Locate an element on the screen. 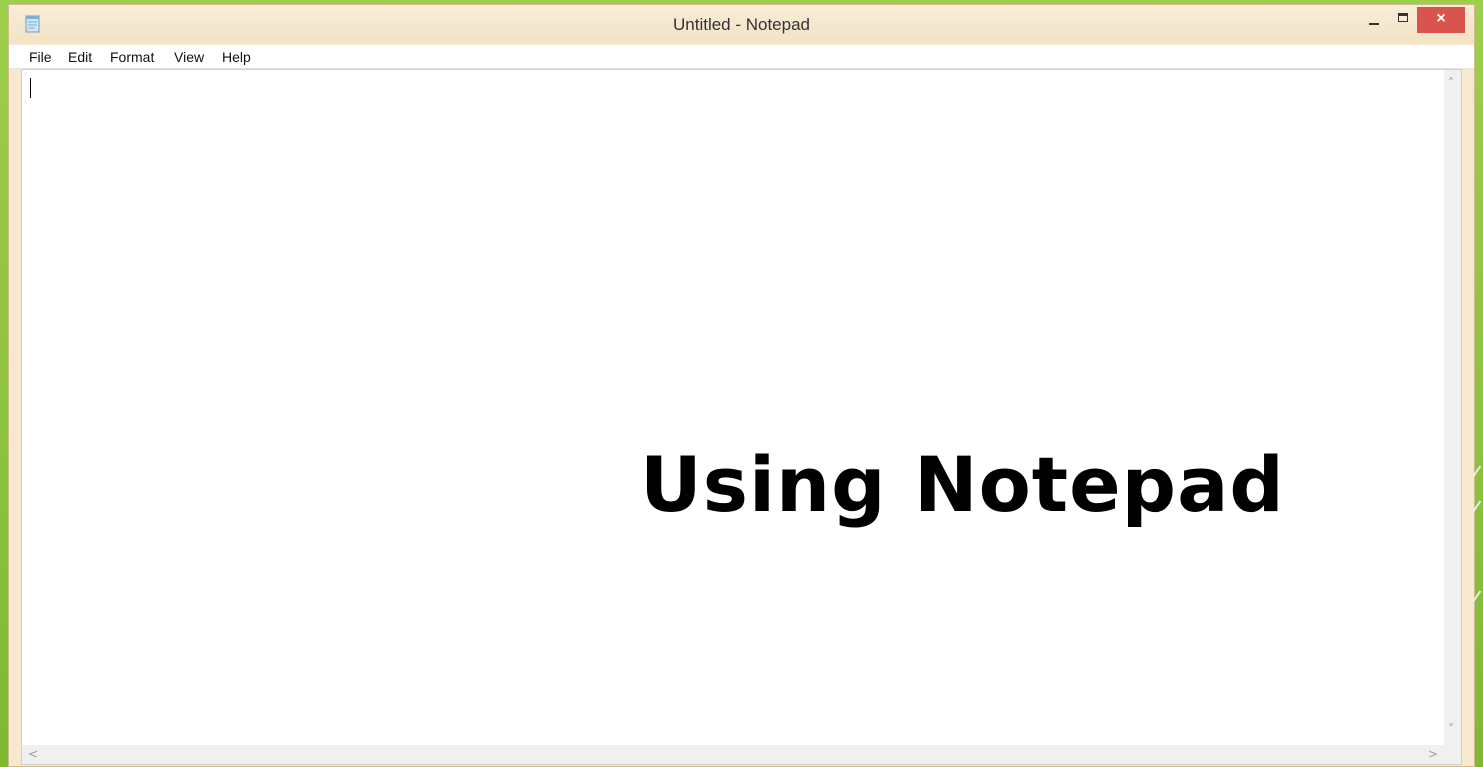 This screenshot has height=767, width=1483. menu-file: File is located at coordinates (40, 57).